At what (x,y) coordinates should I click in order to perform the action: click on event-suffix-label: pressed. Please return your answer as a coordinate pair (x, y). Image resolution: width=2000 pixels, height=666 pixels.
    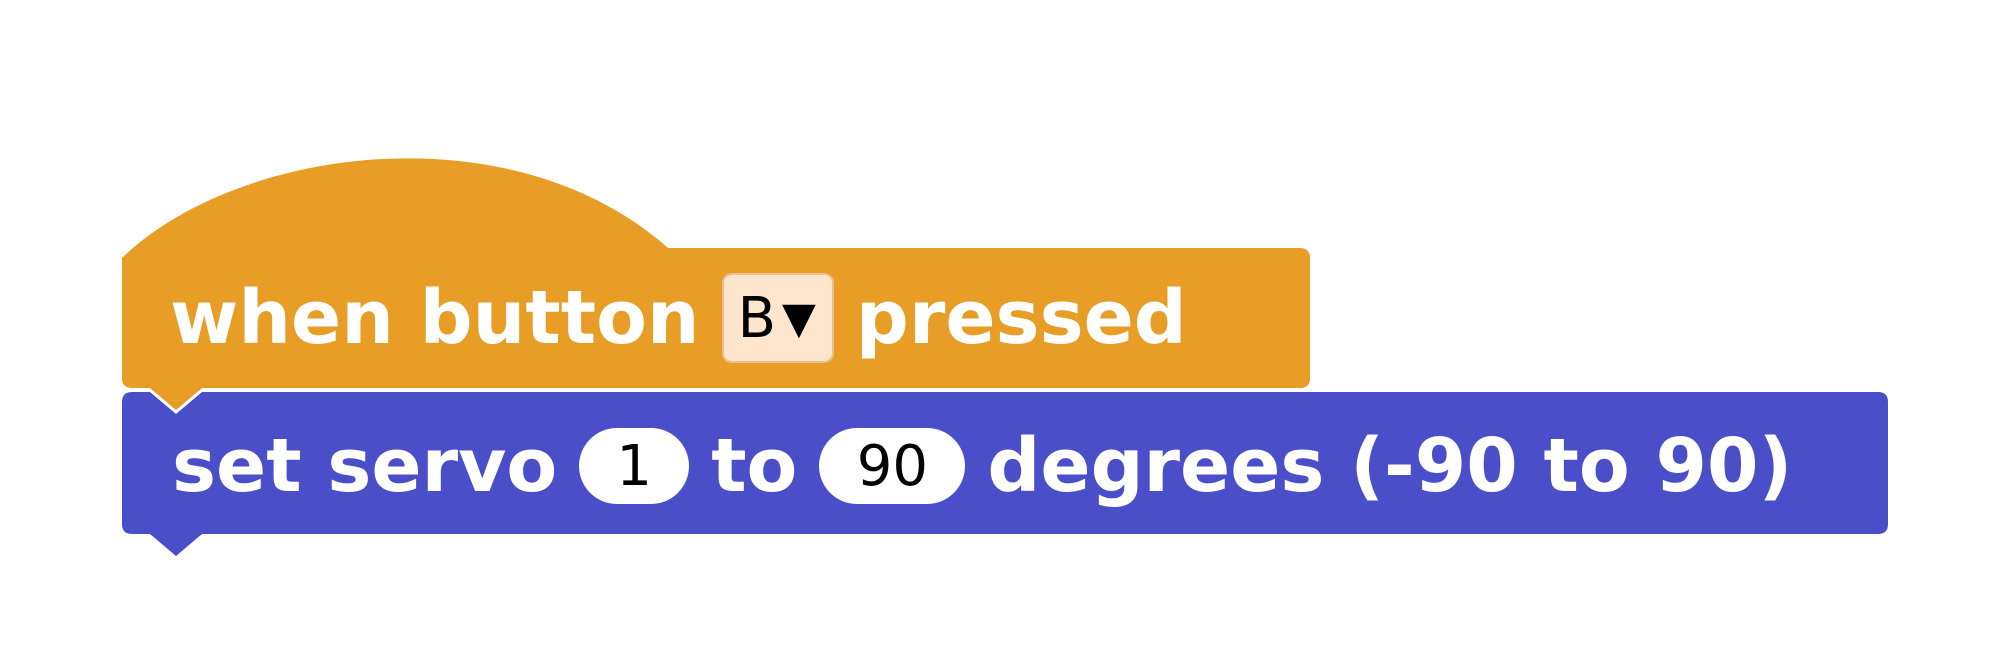
    Looking at the image, I should click on (1021, 318).